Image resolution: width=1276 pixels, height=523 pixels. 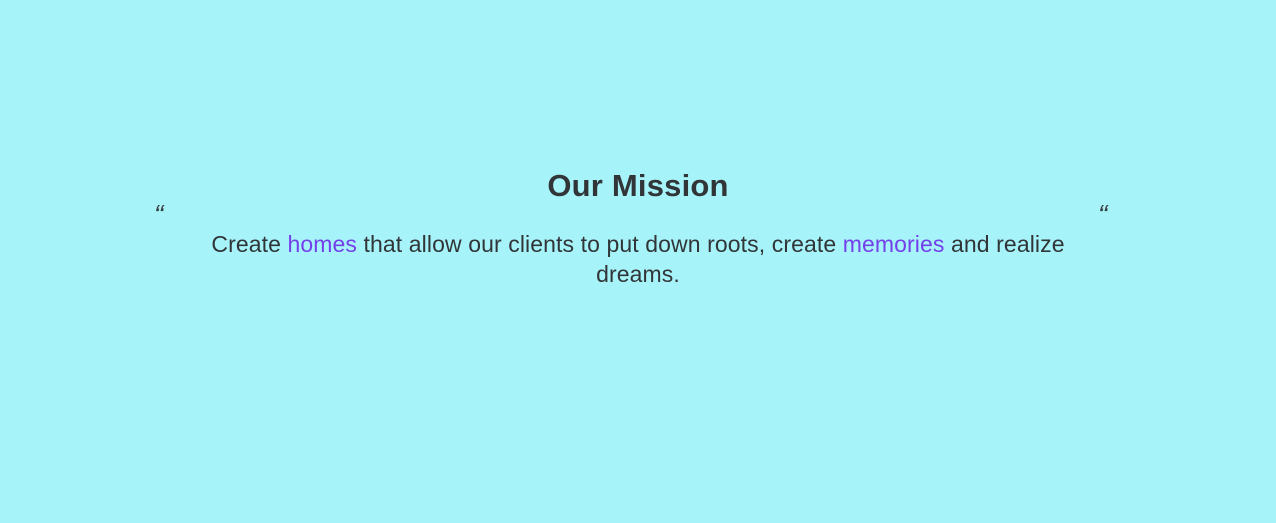 What do you see at coordinates (159, 214) in the screenshot?
I see `open-quote-icon: “` at bounding box center [159, 214].